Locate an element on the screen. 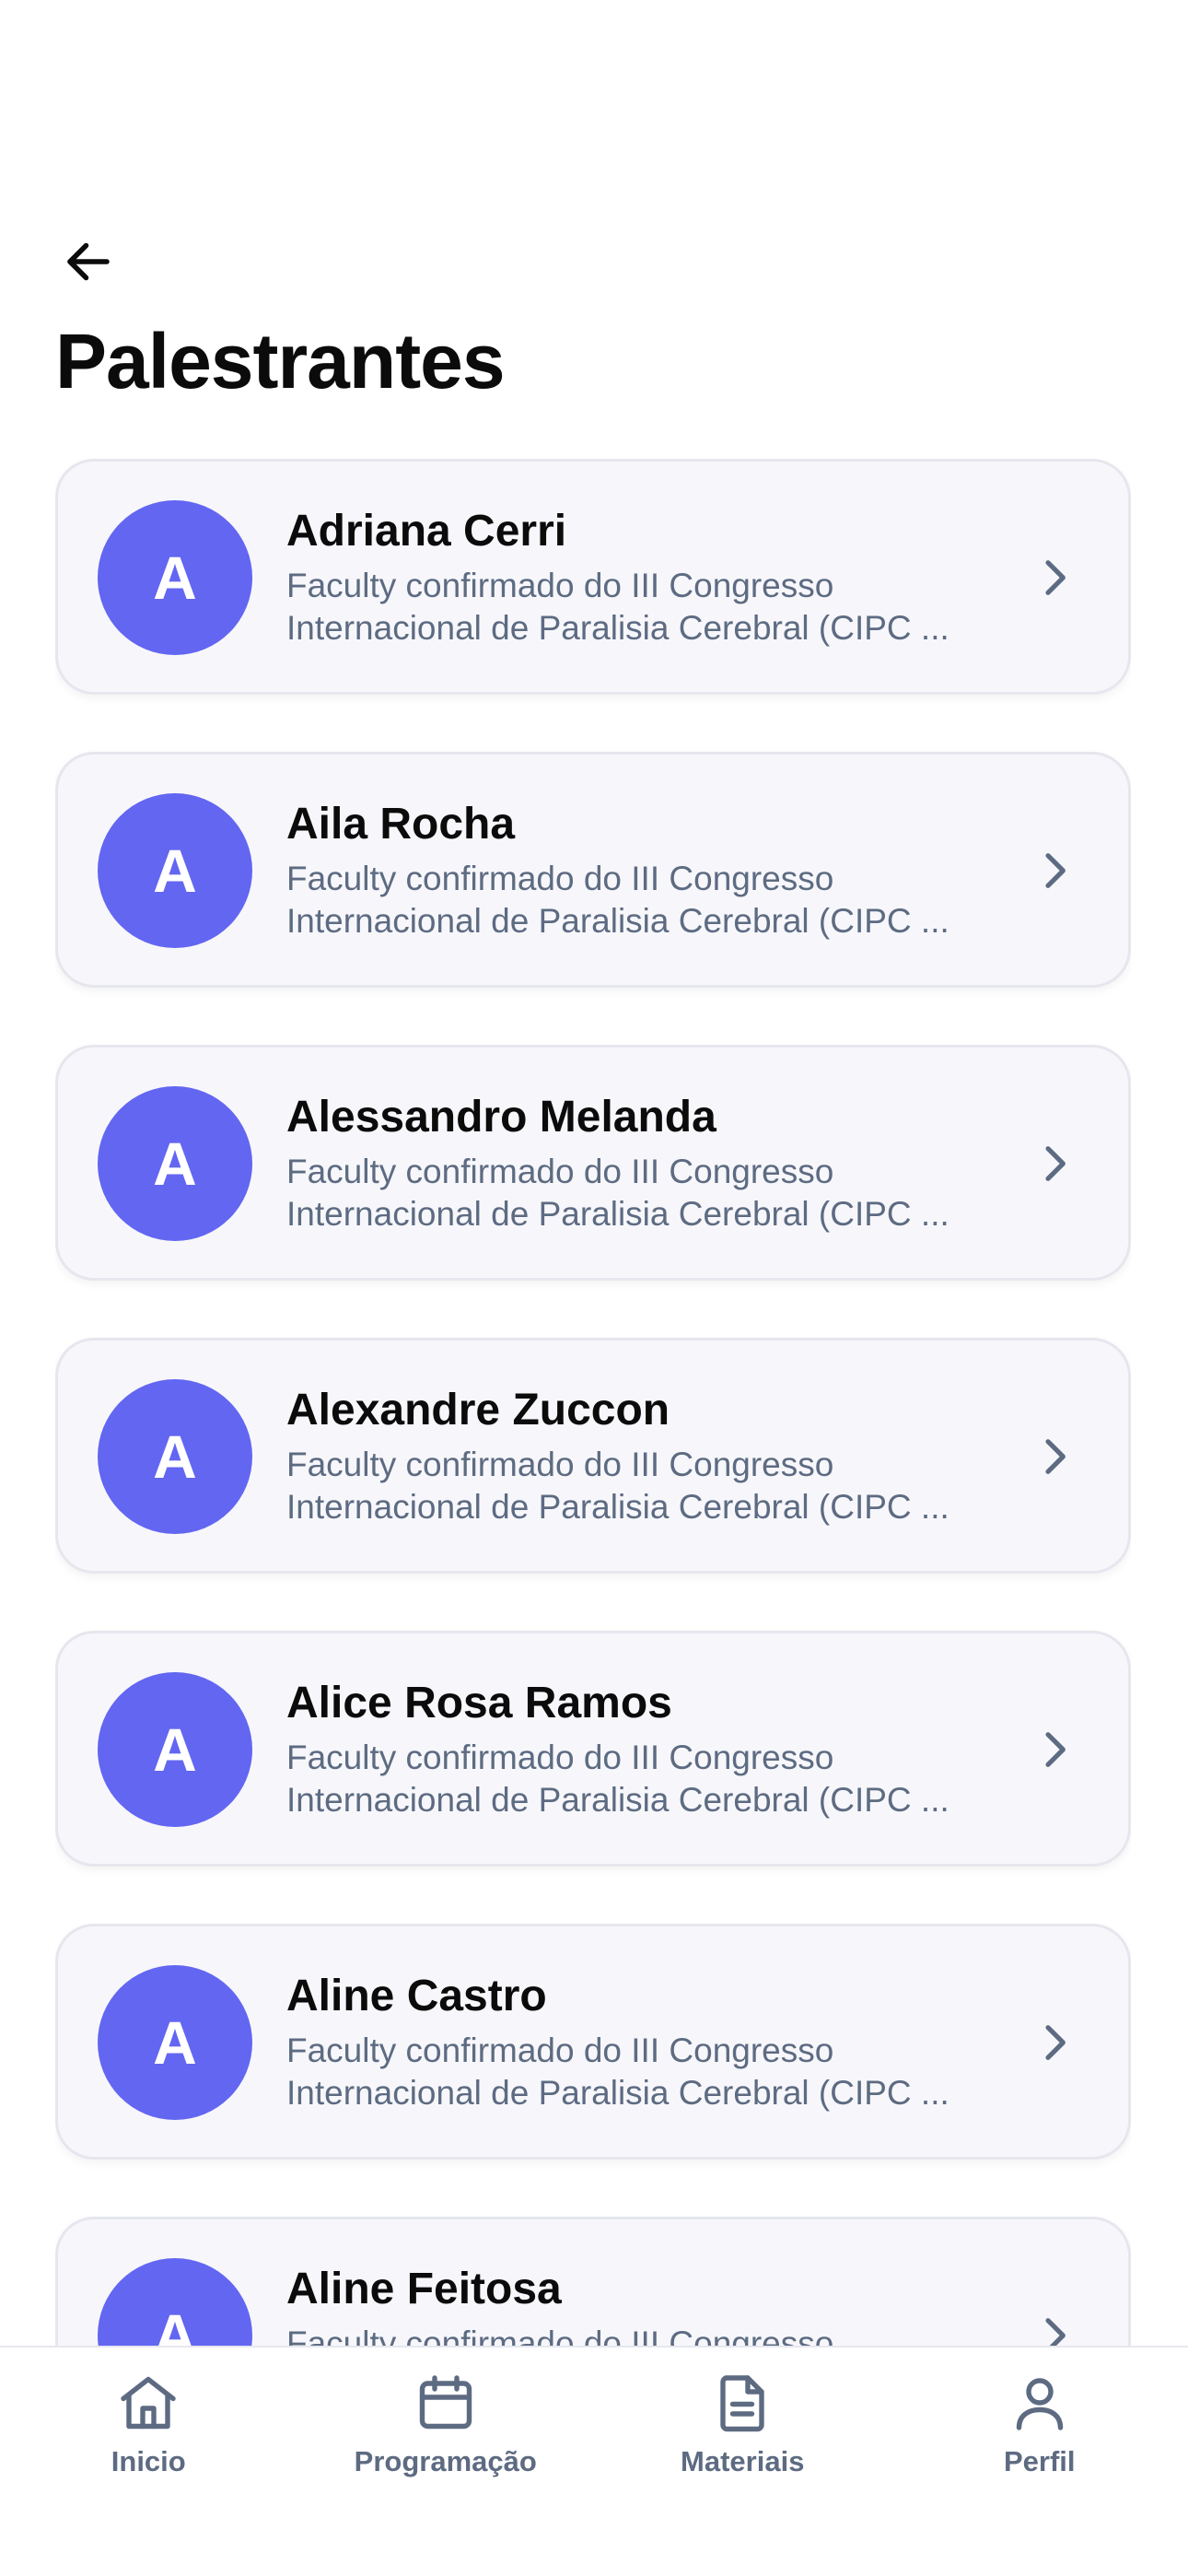 The image size is (1188, 2576). tab-perfil: Perfil is located at coordinates (1039, 2424).